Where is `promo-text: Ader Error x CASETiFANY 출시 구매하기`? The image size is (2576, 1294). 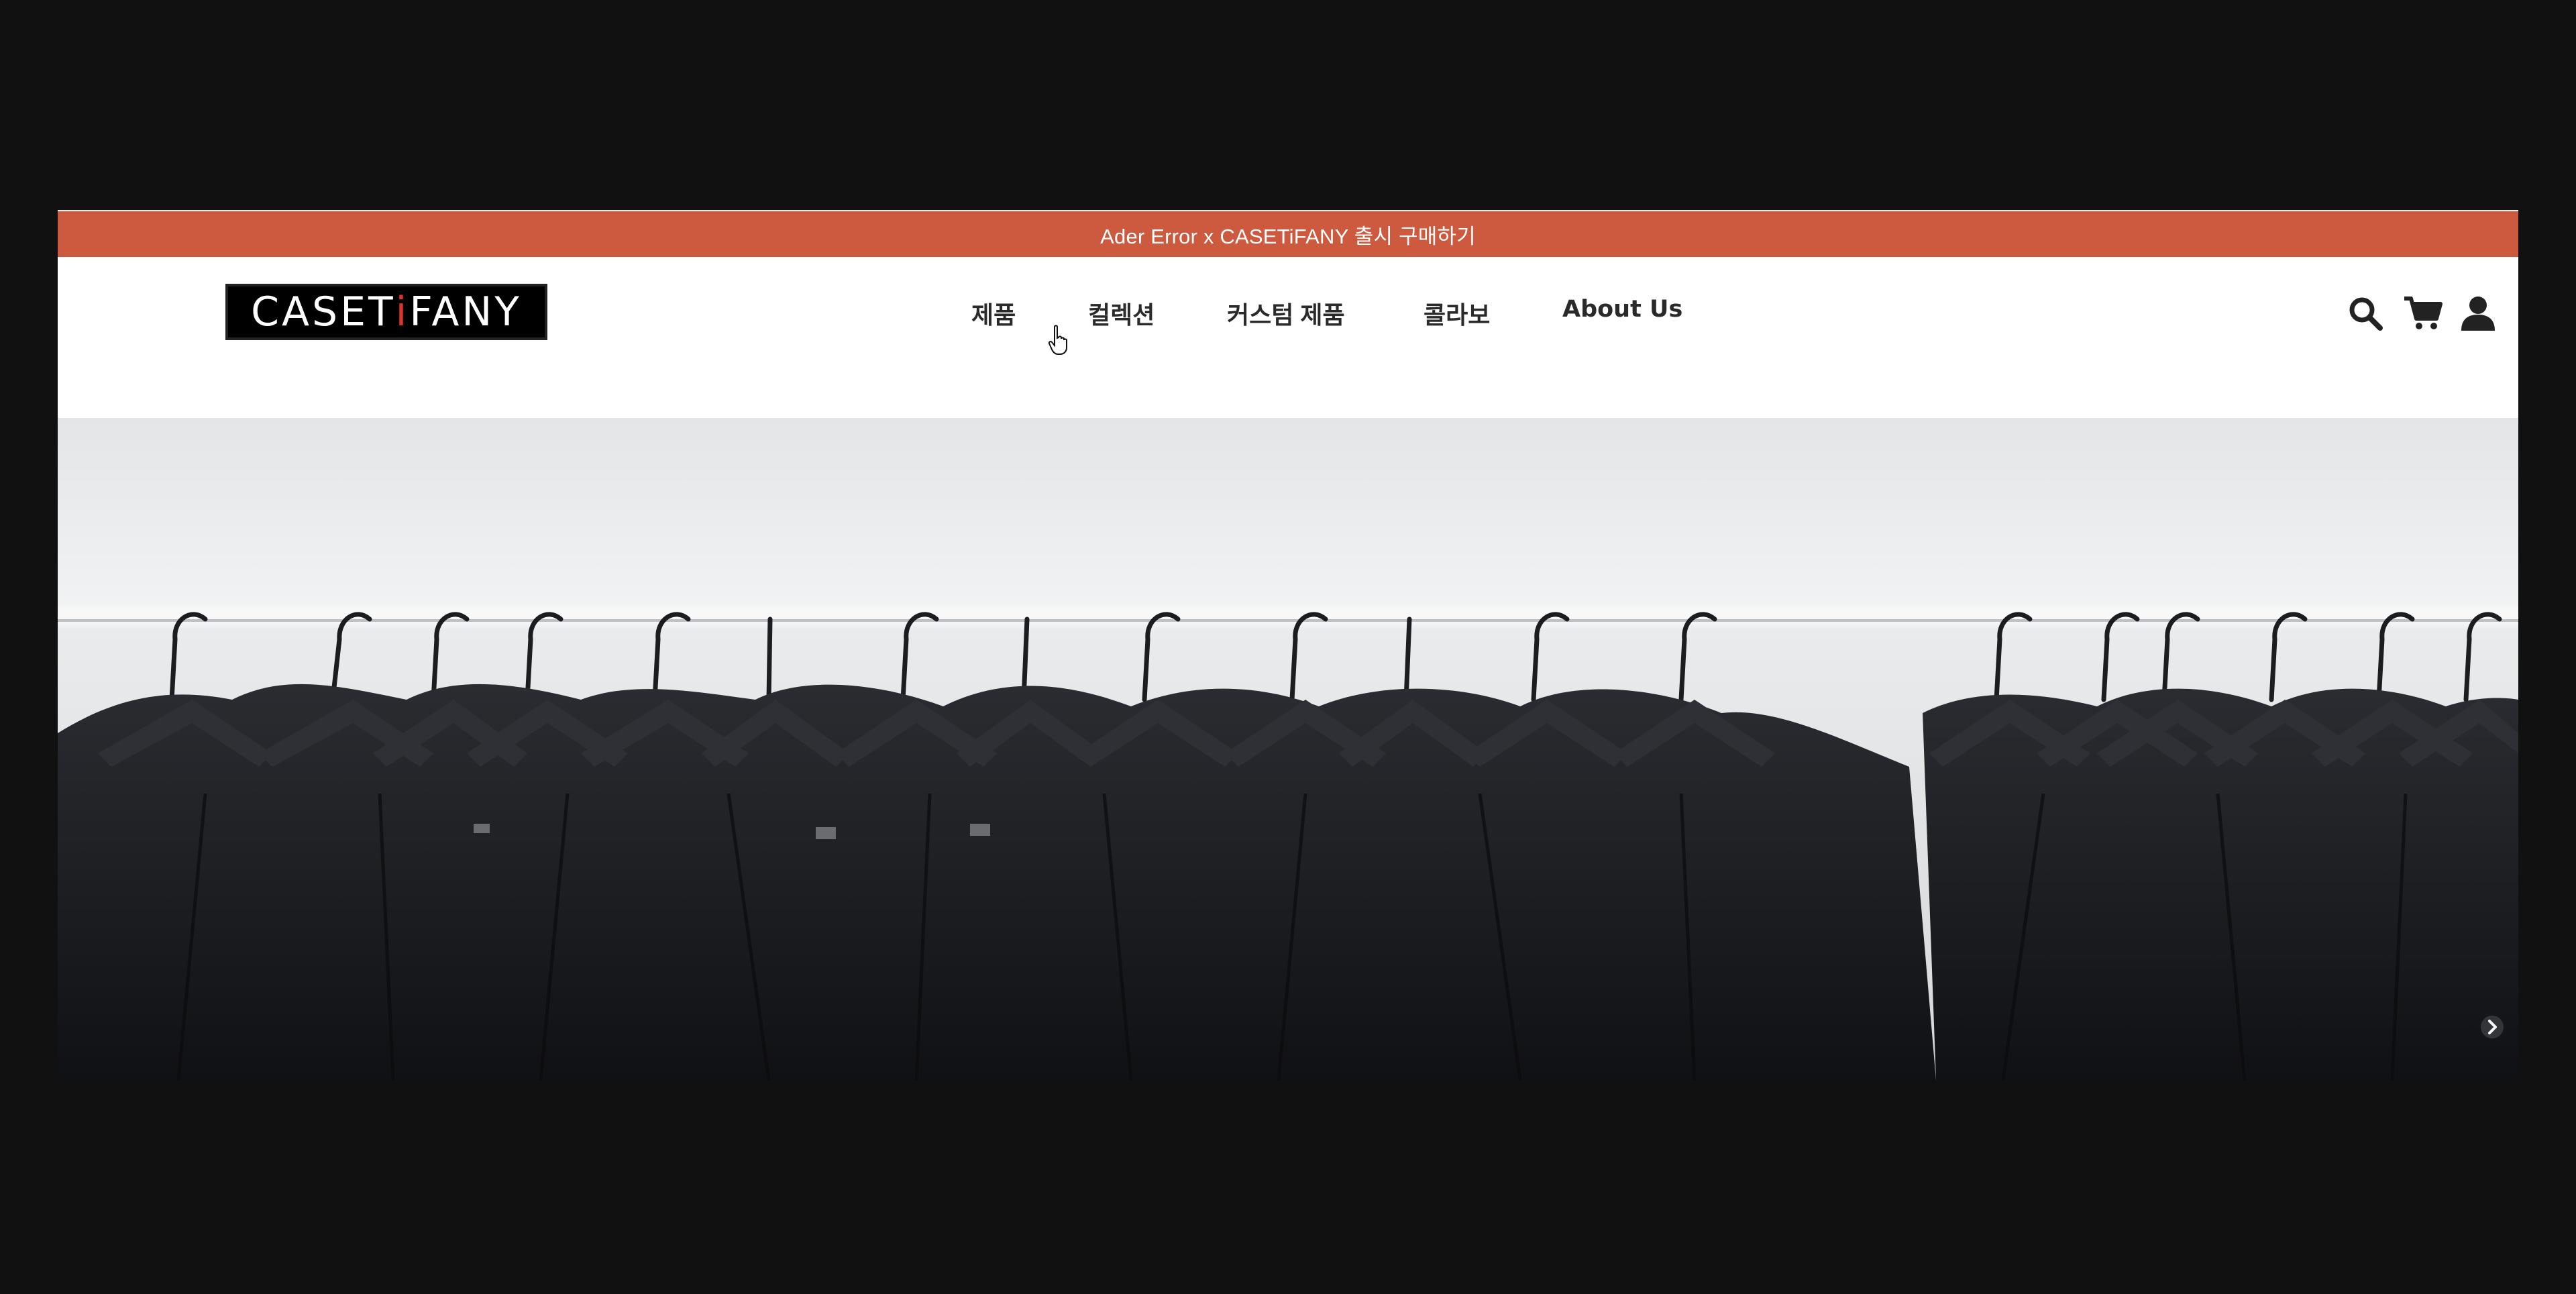 promo-text: Ader Error x CASETiFANY 출시 구매하기 is located at coordinates (1288, 234).